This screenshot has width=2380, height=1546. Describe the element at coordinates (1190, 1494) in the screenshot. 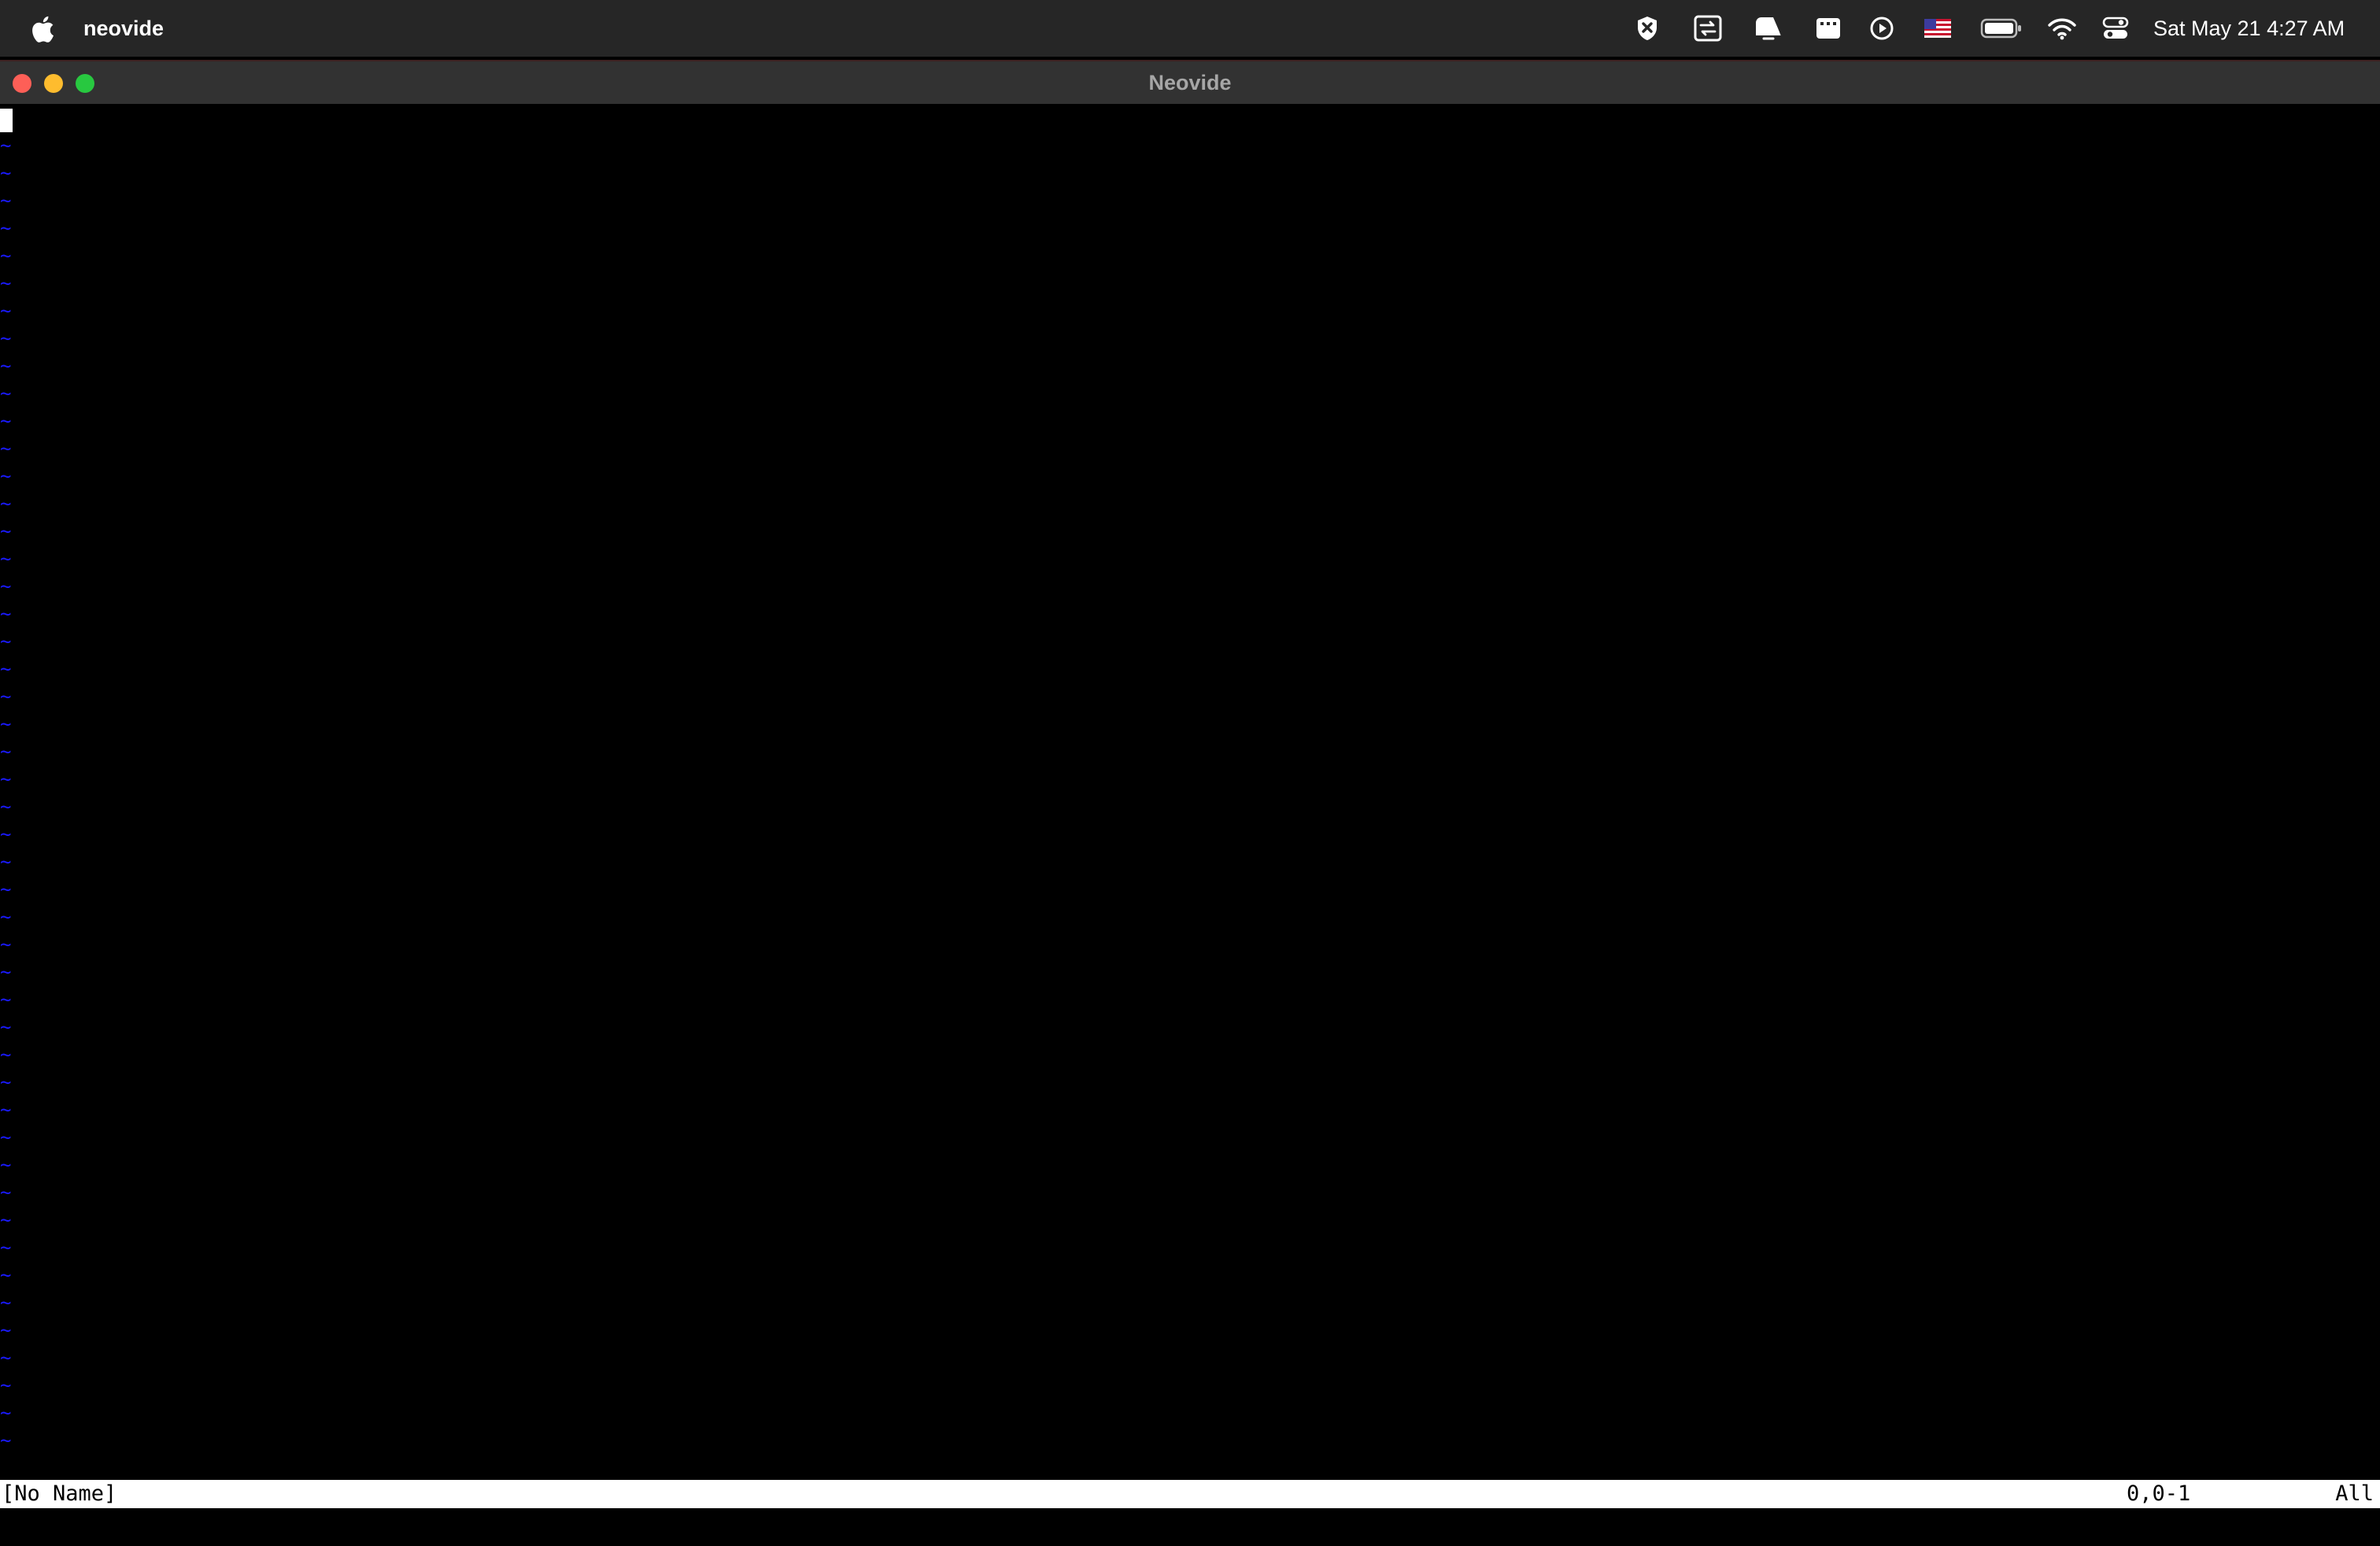

I see `status-line: [No Name] 0,0-1 All` at that location.